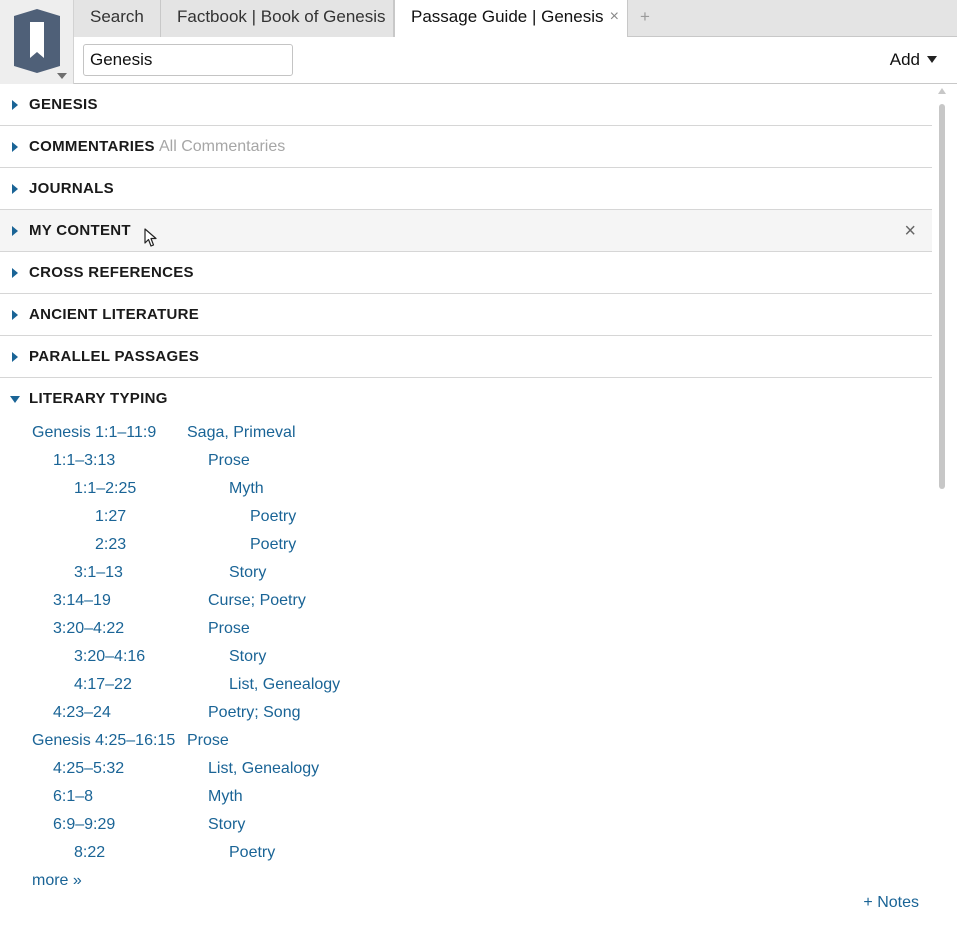 Image resolution: width=957 pixels, height=925 pixels. What do you see at coordinates (515, 60) in the screenshot?
I see `passage-toolbar: Add` at bounding box center [515, 60].